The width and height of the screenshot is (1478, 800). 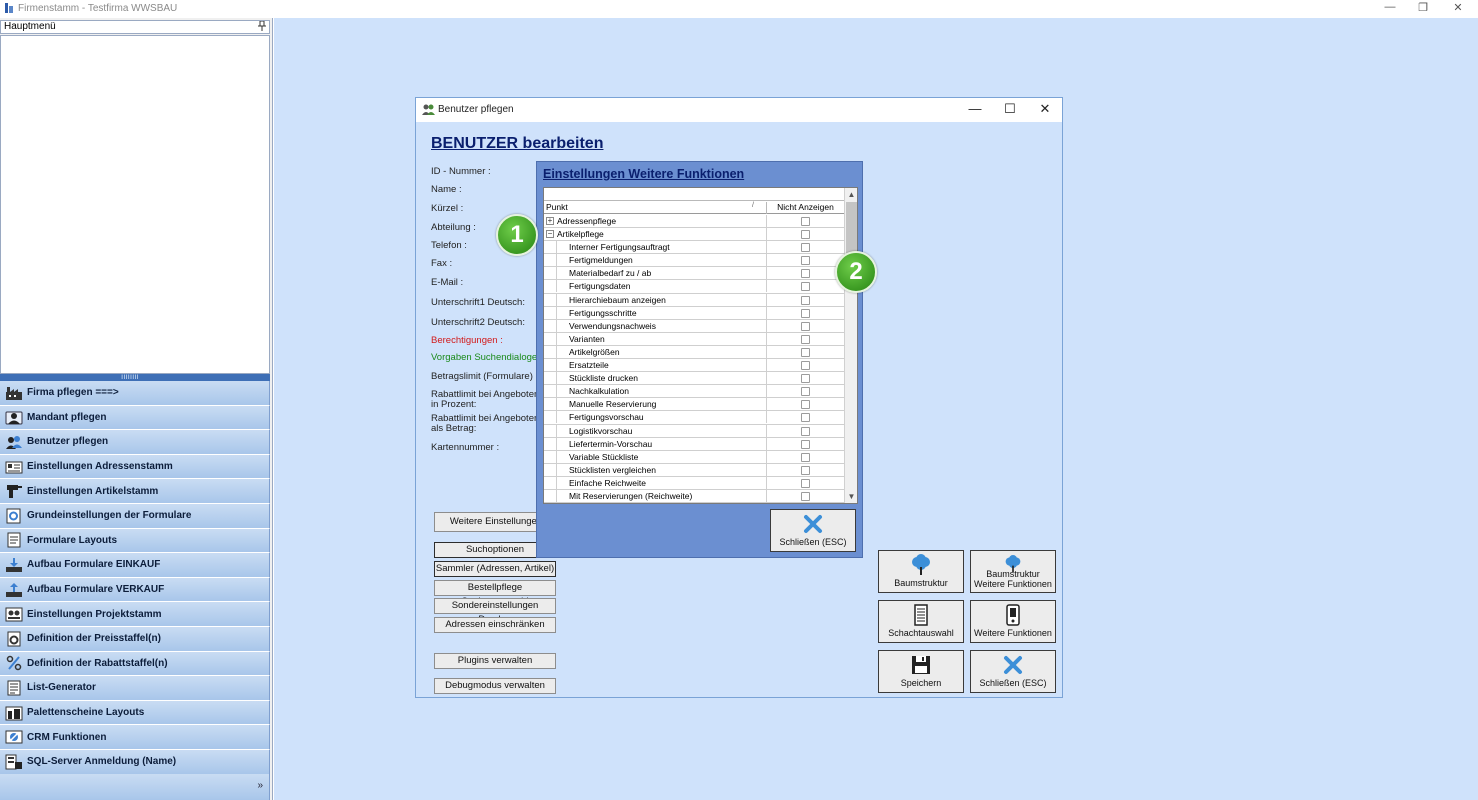 I want to click on app-restore-button: ❐, so click(x=1423, y=7).